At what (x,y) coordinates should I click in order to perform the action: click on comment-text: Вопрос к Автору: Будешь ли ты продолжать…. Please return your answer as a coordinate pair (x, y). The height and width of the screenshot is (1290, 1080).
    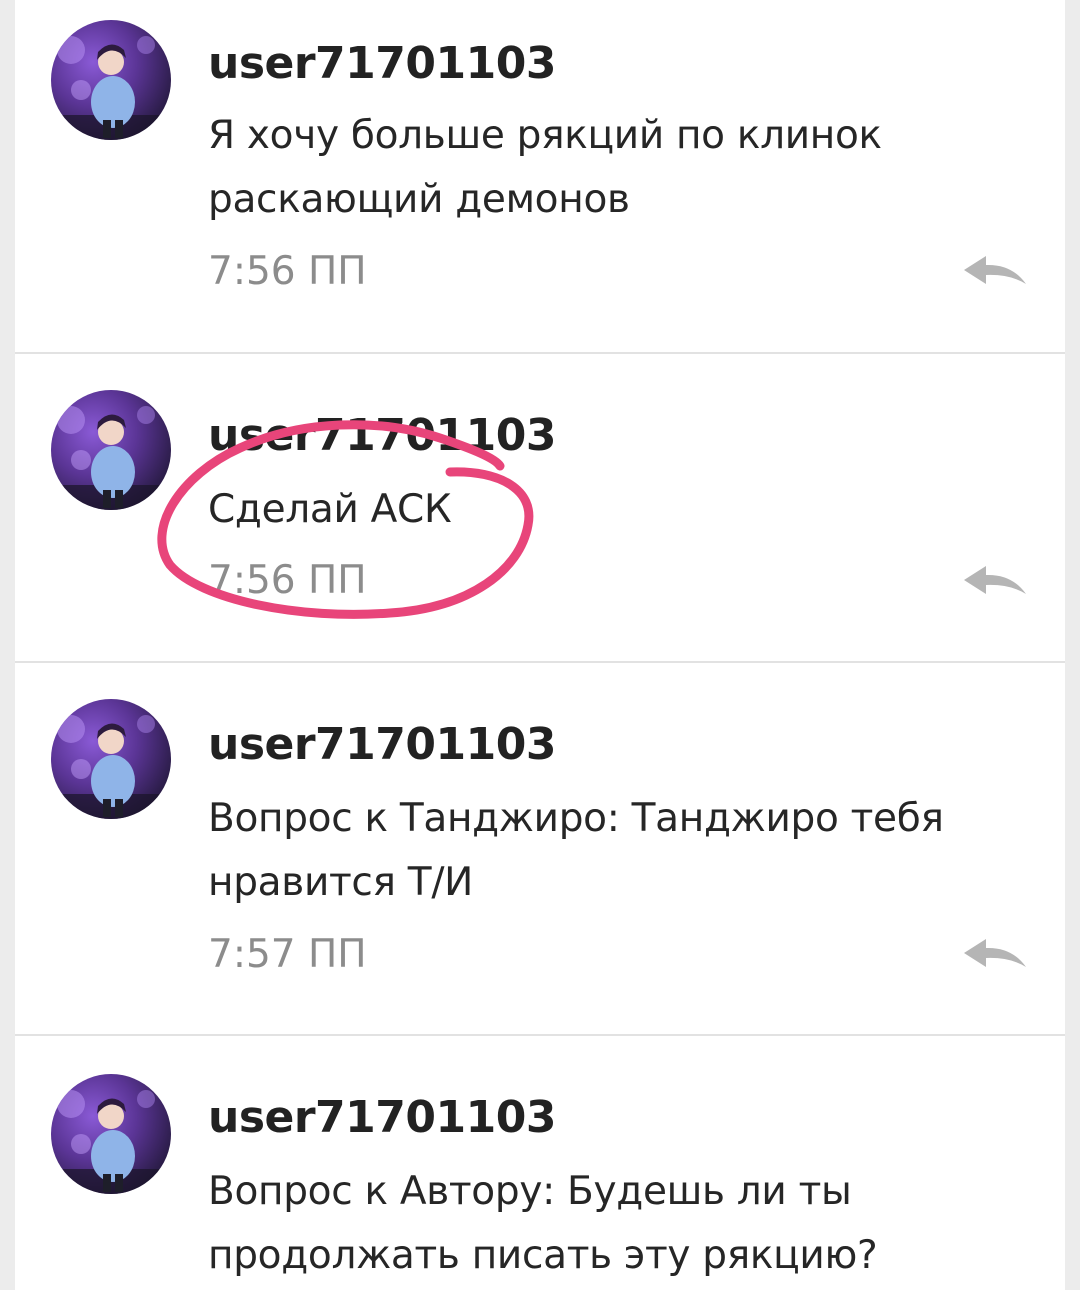
    Looking at the image, I should click on (543, 1223).